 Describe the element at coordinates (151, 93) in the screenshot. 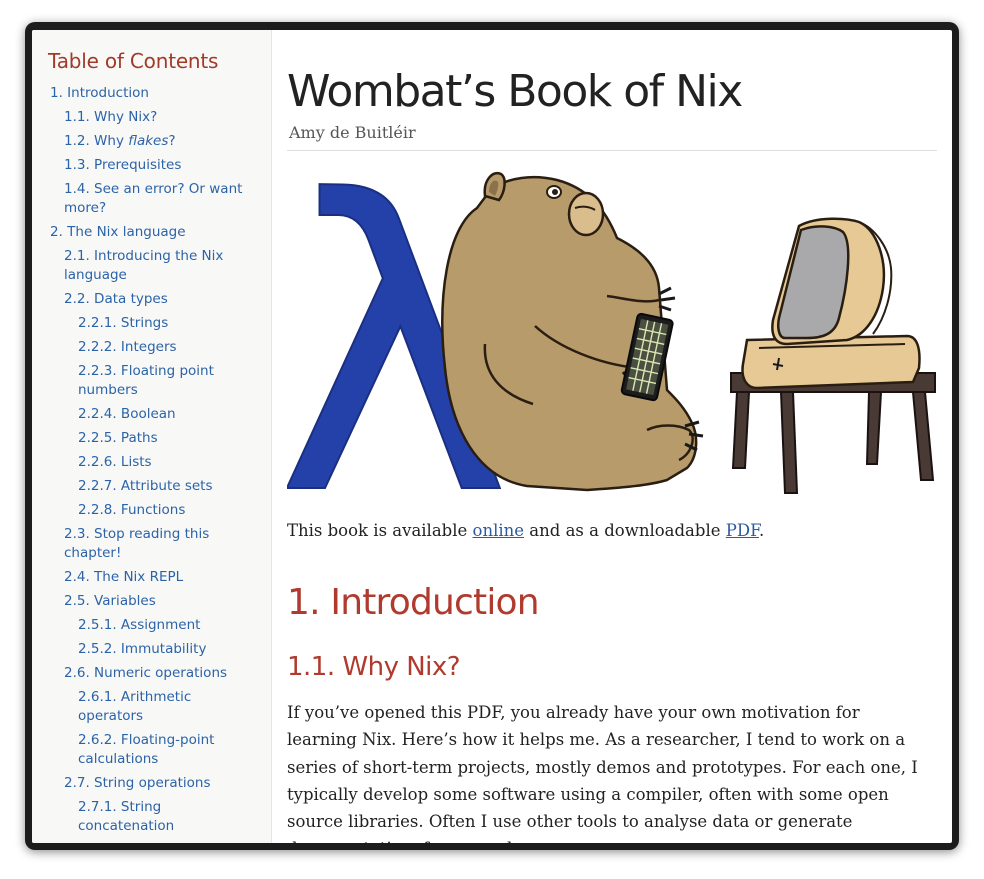

I see `toc-item: 1. Introduction` at that location.